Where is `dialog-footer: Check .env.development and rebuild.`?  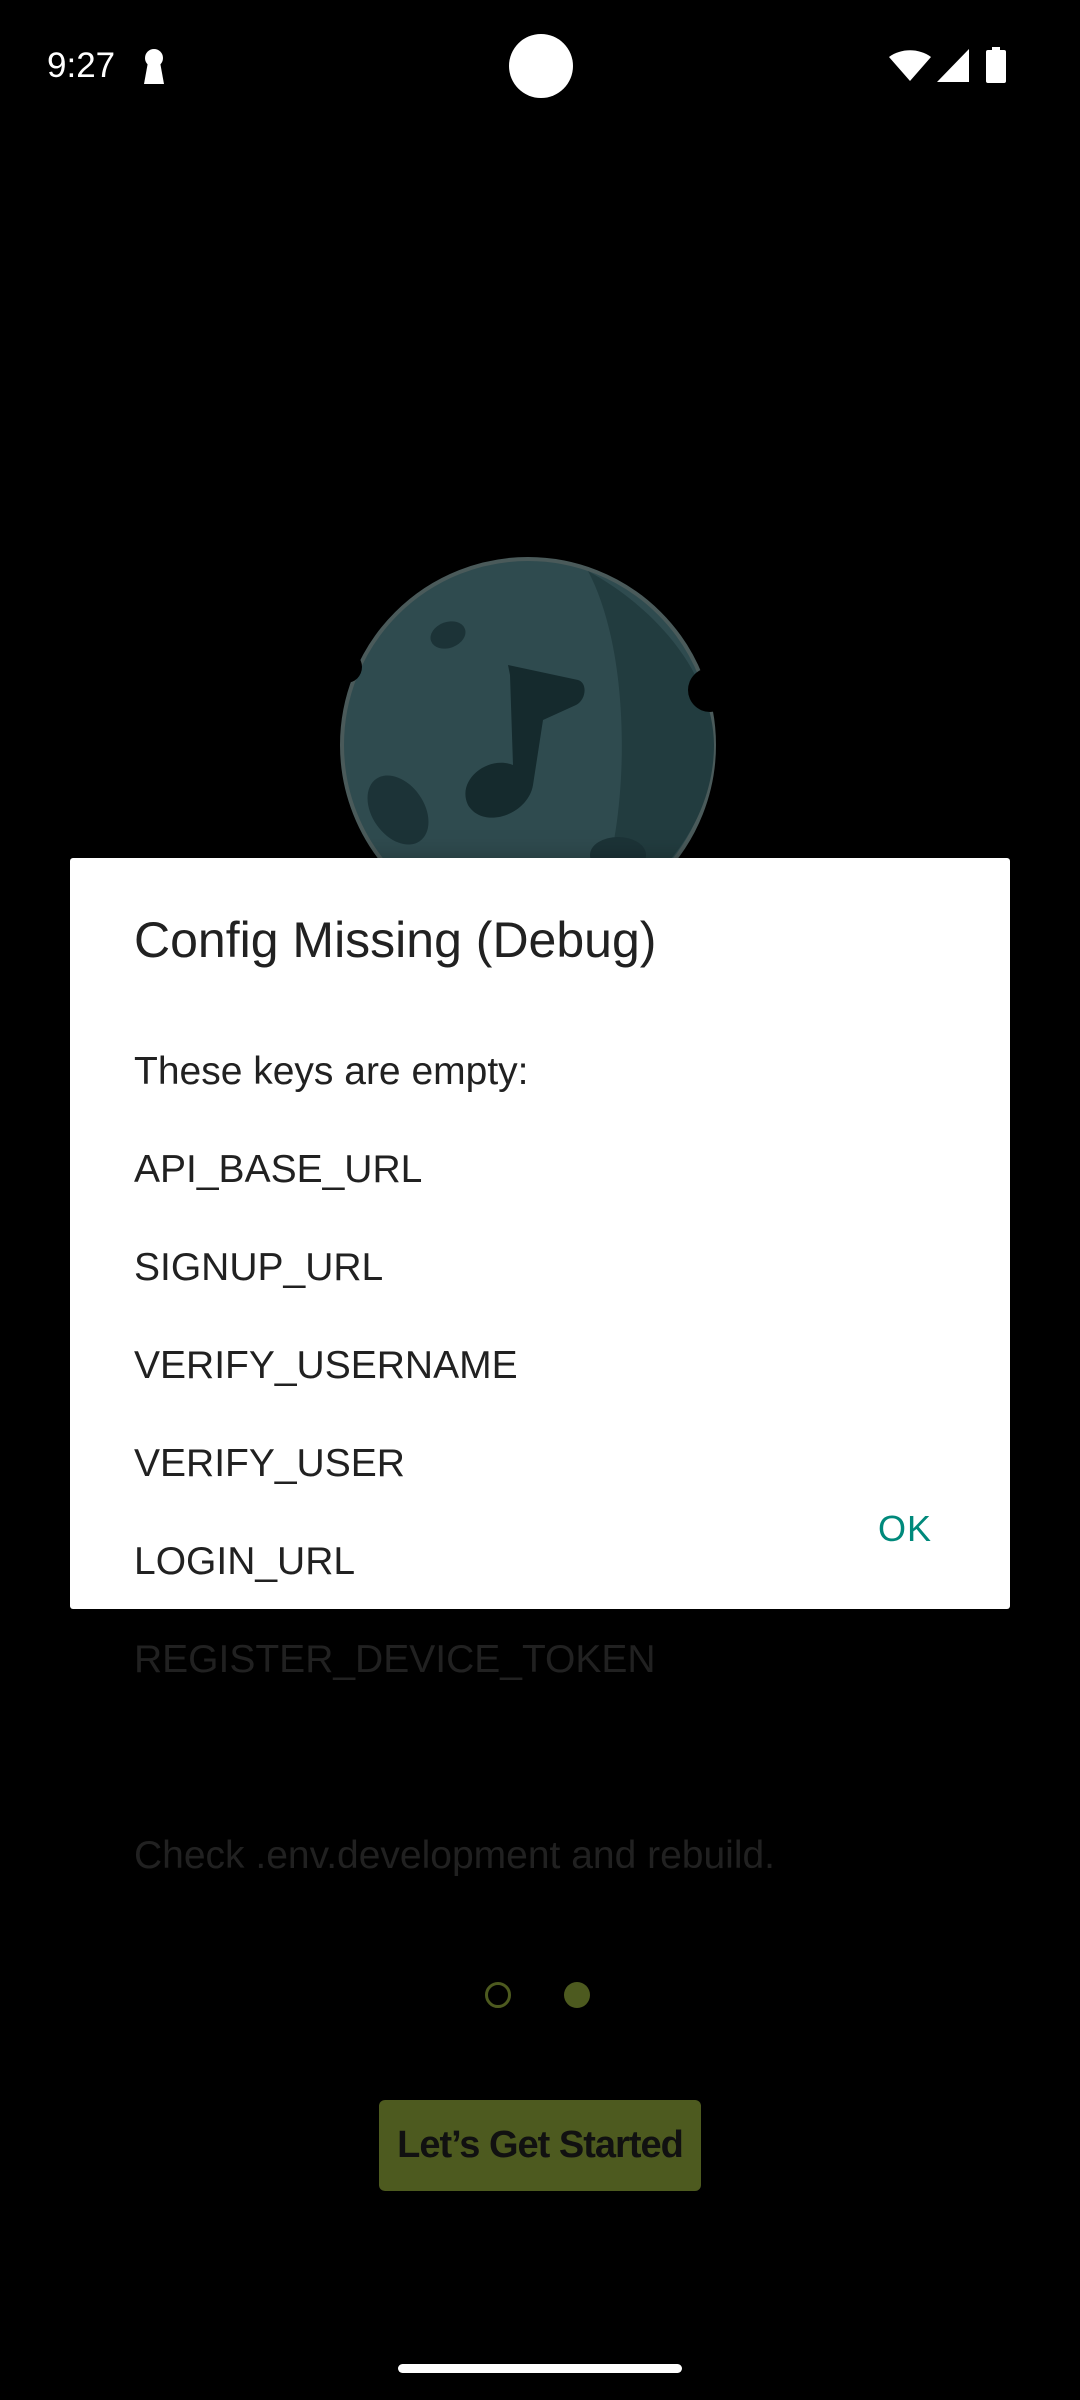 dialog-footer: Check .env.development and rebuild. is located at coordinates (455, 1855).